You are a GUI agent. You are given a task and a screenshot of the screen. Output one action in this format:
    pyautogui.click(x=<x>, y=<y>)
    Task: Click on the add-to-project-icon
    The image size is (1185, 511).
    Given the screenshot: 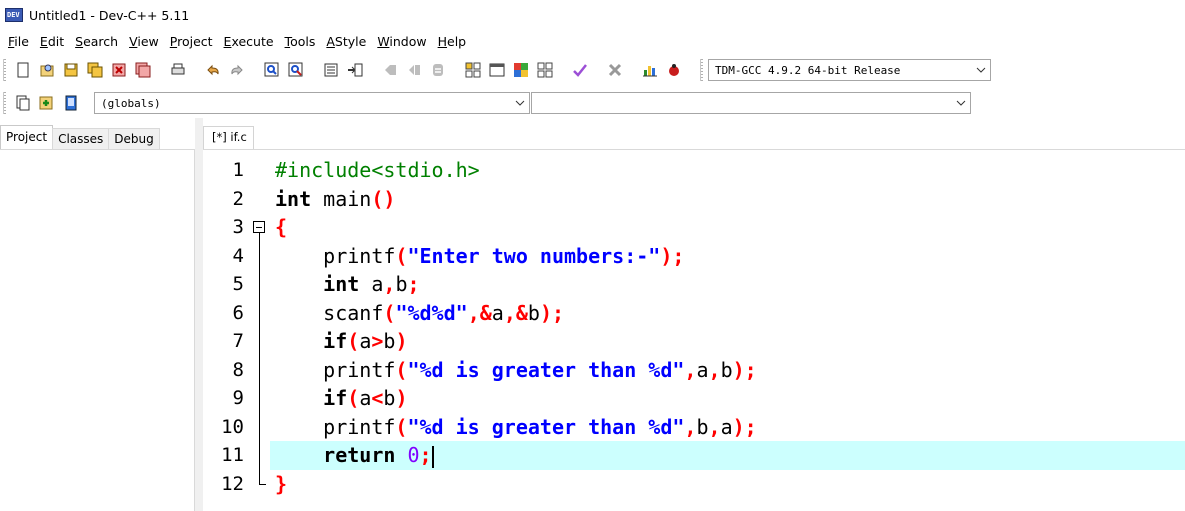 What is the action you would take?
    pyautogui.click(x=47, y=103)
    